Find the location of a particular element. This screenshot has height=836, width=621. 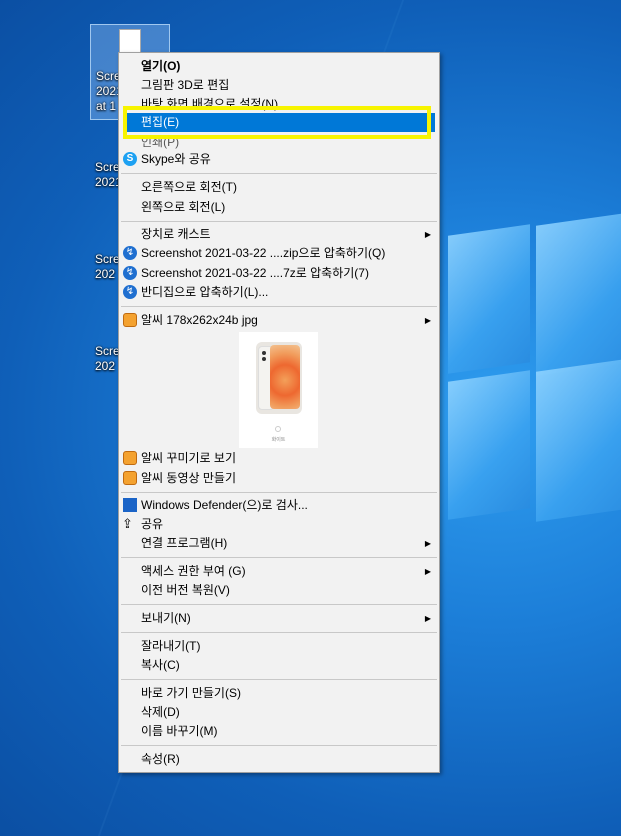

menu-item-send-to: 보내기(N) ▶ is located at coordinates (279, 618).